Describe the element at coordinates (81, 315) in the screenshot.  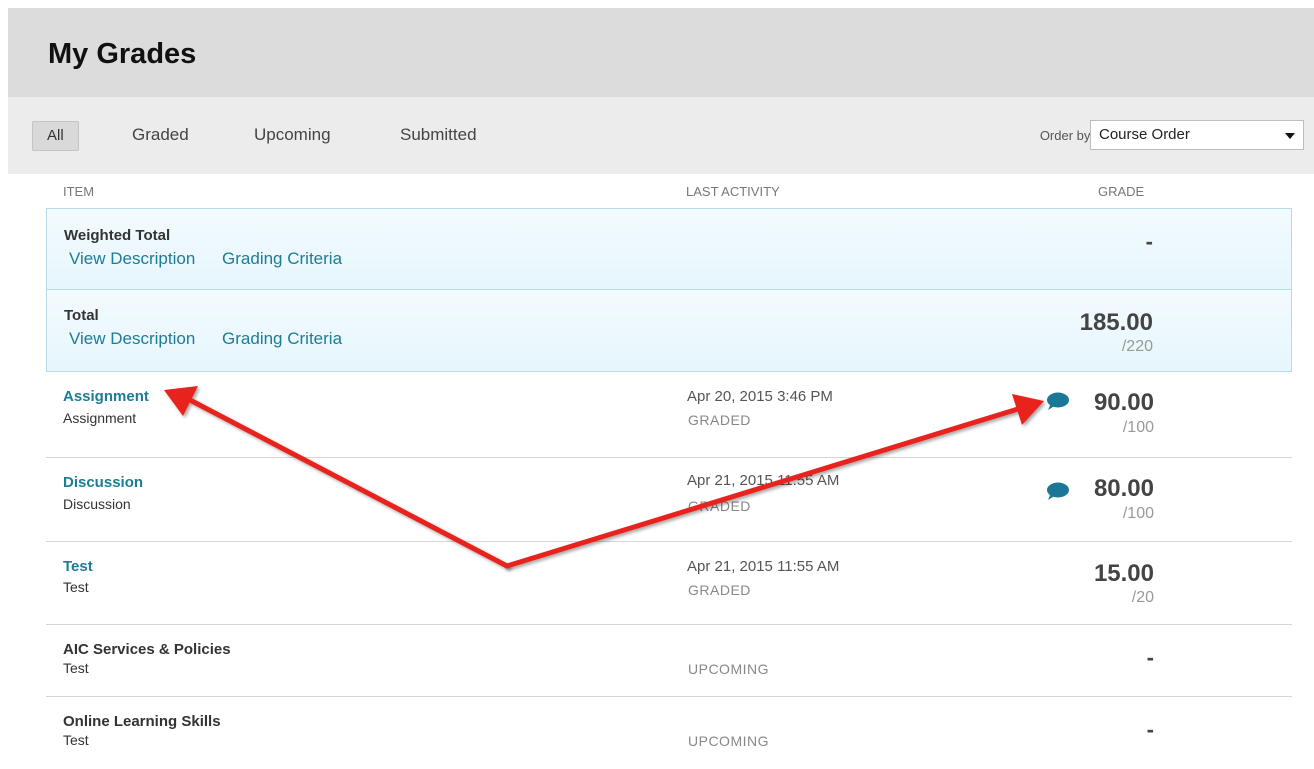
I see `item-title: Total` at that location.